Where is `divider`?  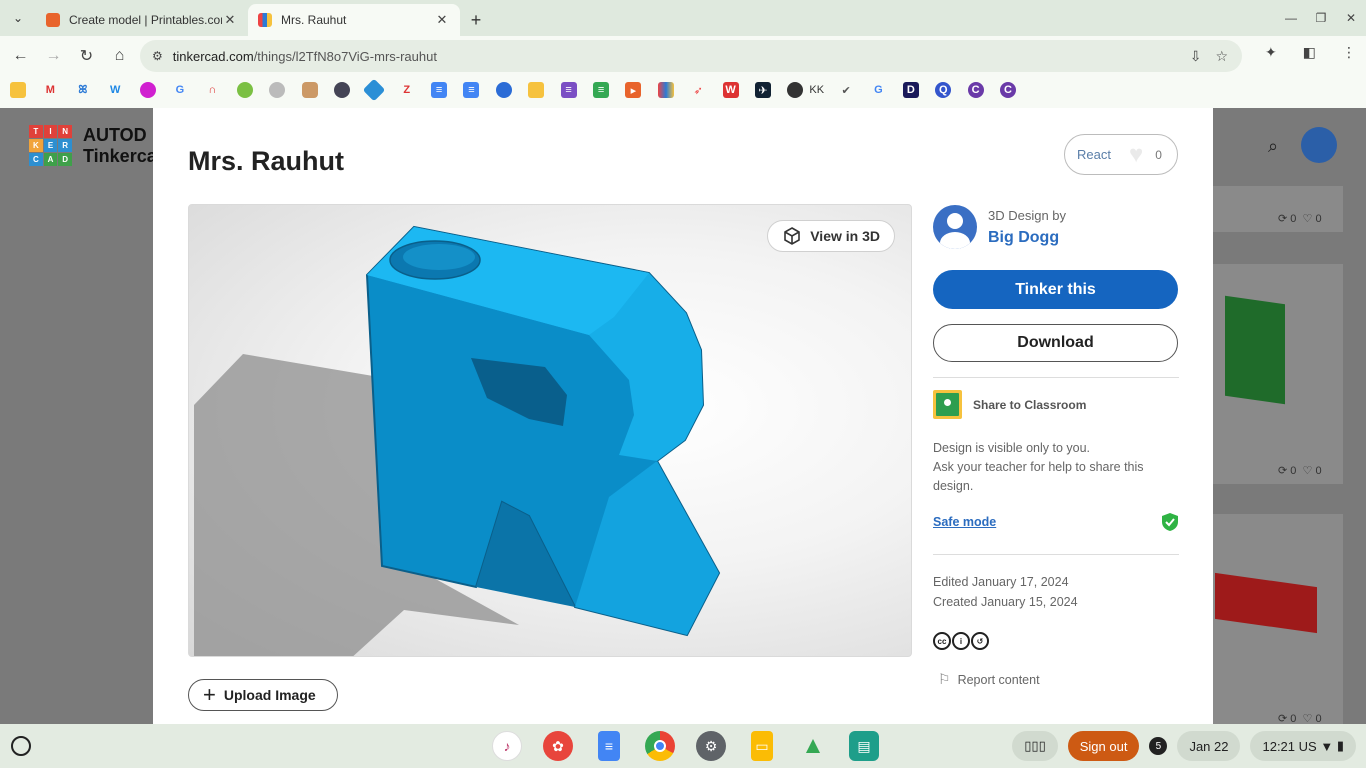
divider is located at coordinates (1056, 554).